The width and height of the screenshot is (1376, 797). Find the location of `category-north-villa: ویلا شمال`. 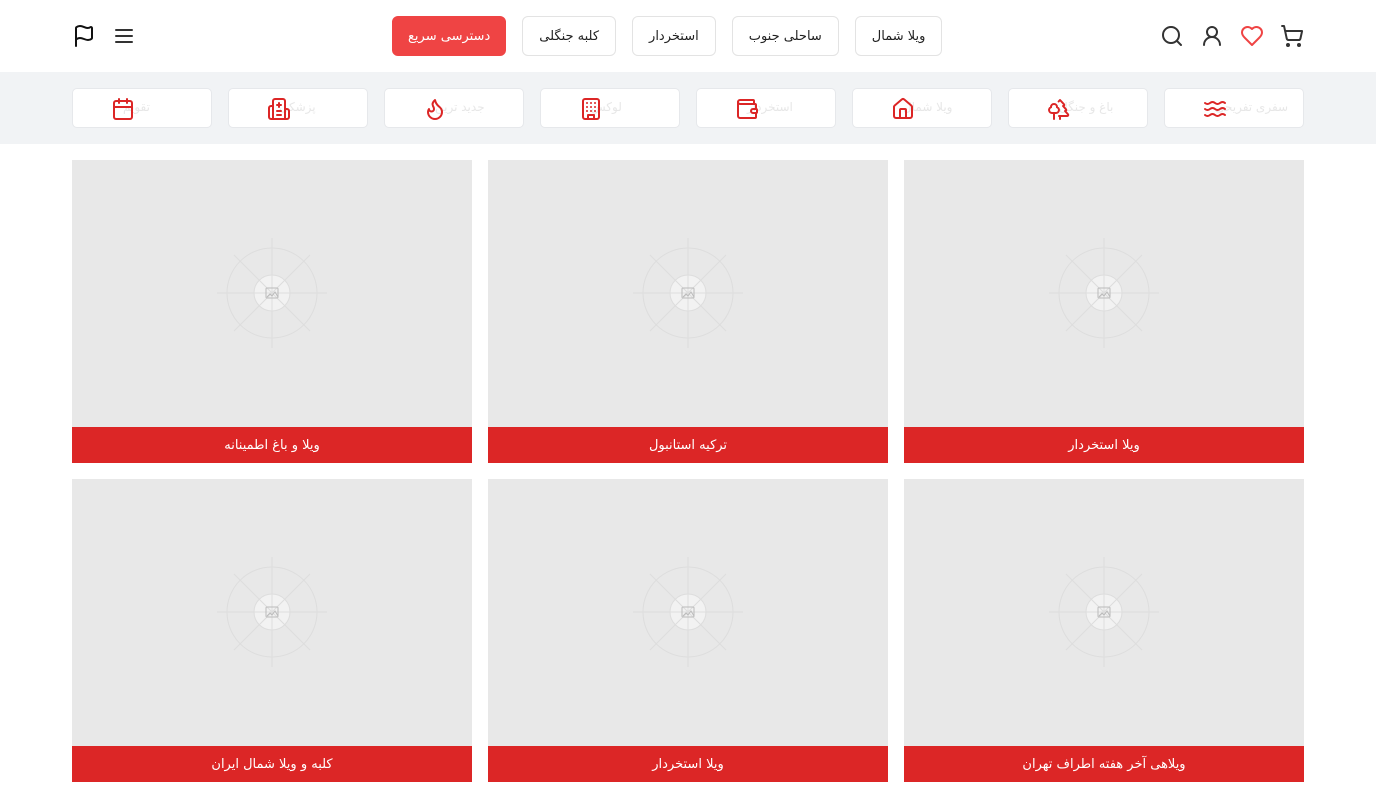

category-north-villa: ویلا شمال is located at coordinates (922, 108).